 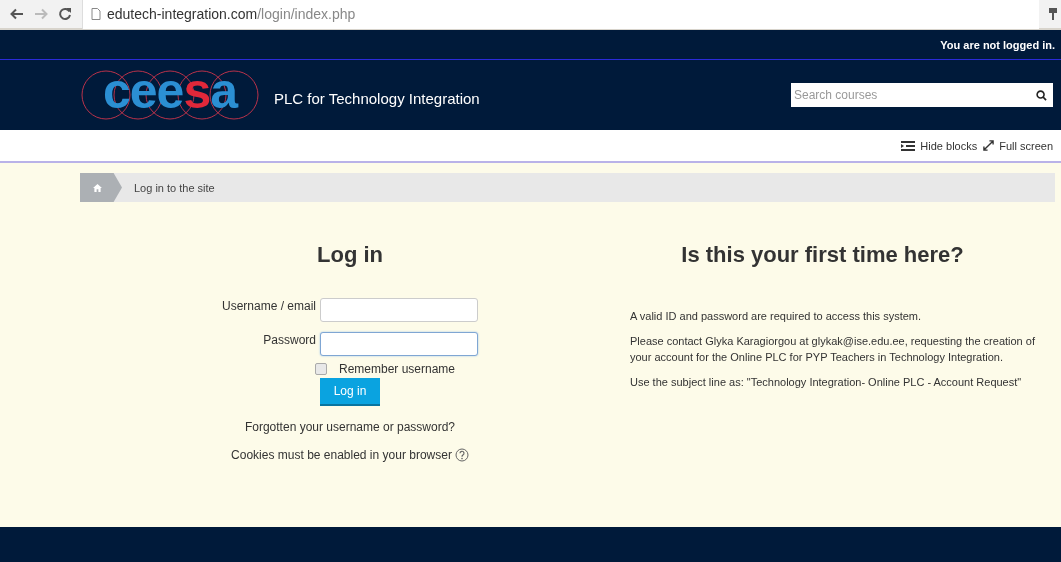 What do you see at coordinates (341, 455) in the screenshot?
I see `cookies-note: Cookies must be enabled in your browser` at bounding box center [341, 455].